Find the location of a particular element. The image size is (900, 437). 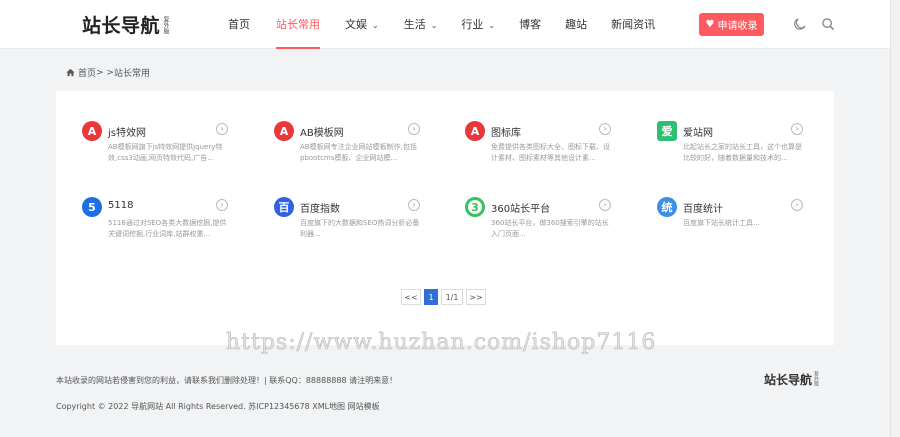

nav-label: 新闻资讯 is located at coordinates (633, 24).